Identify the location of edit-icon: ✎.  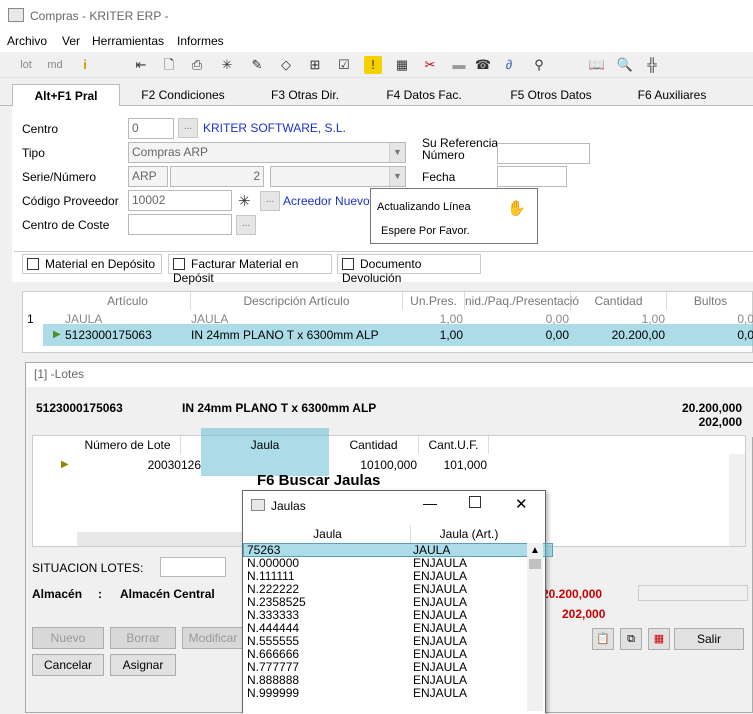
(257, 65).